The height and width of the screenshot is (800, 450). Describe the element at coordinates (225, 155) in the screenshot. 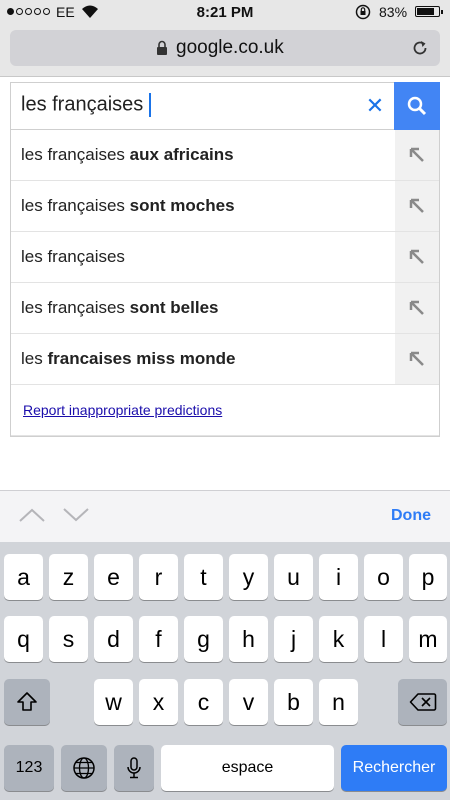

I see `suggestion-item: les françaises aux africains` at that location.